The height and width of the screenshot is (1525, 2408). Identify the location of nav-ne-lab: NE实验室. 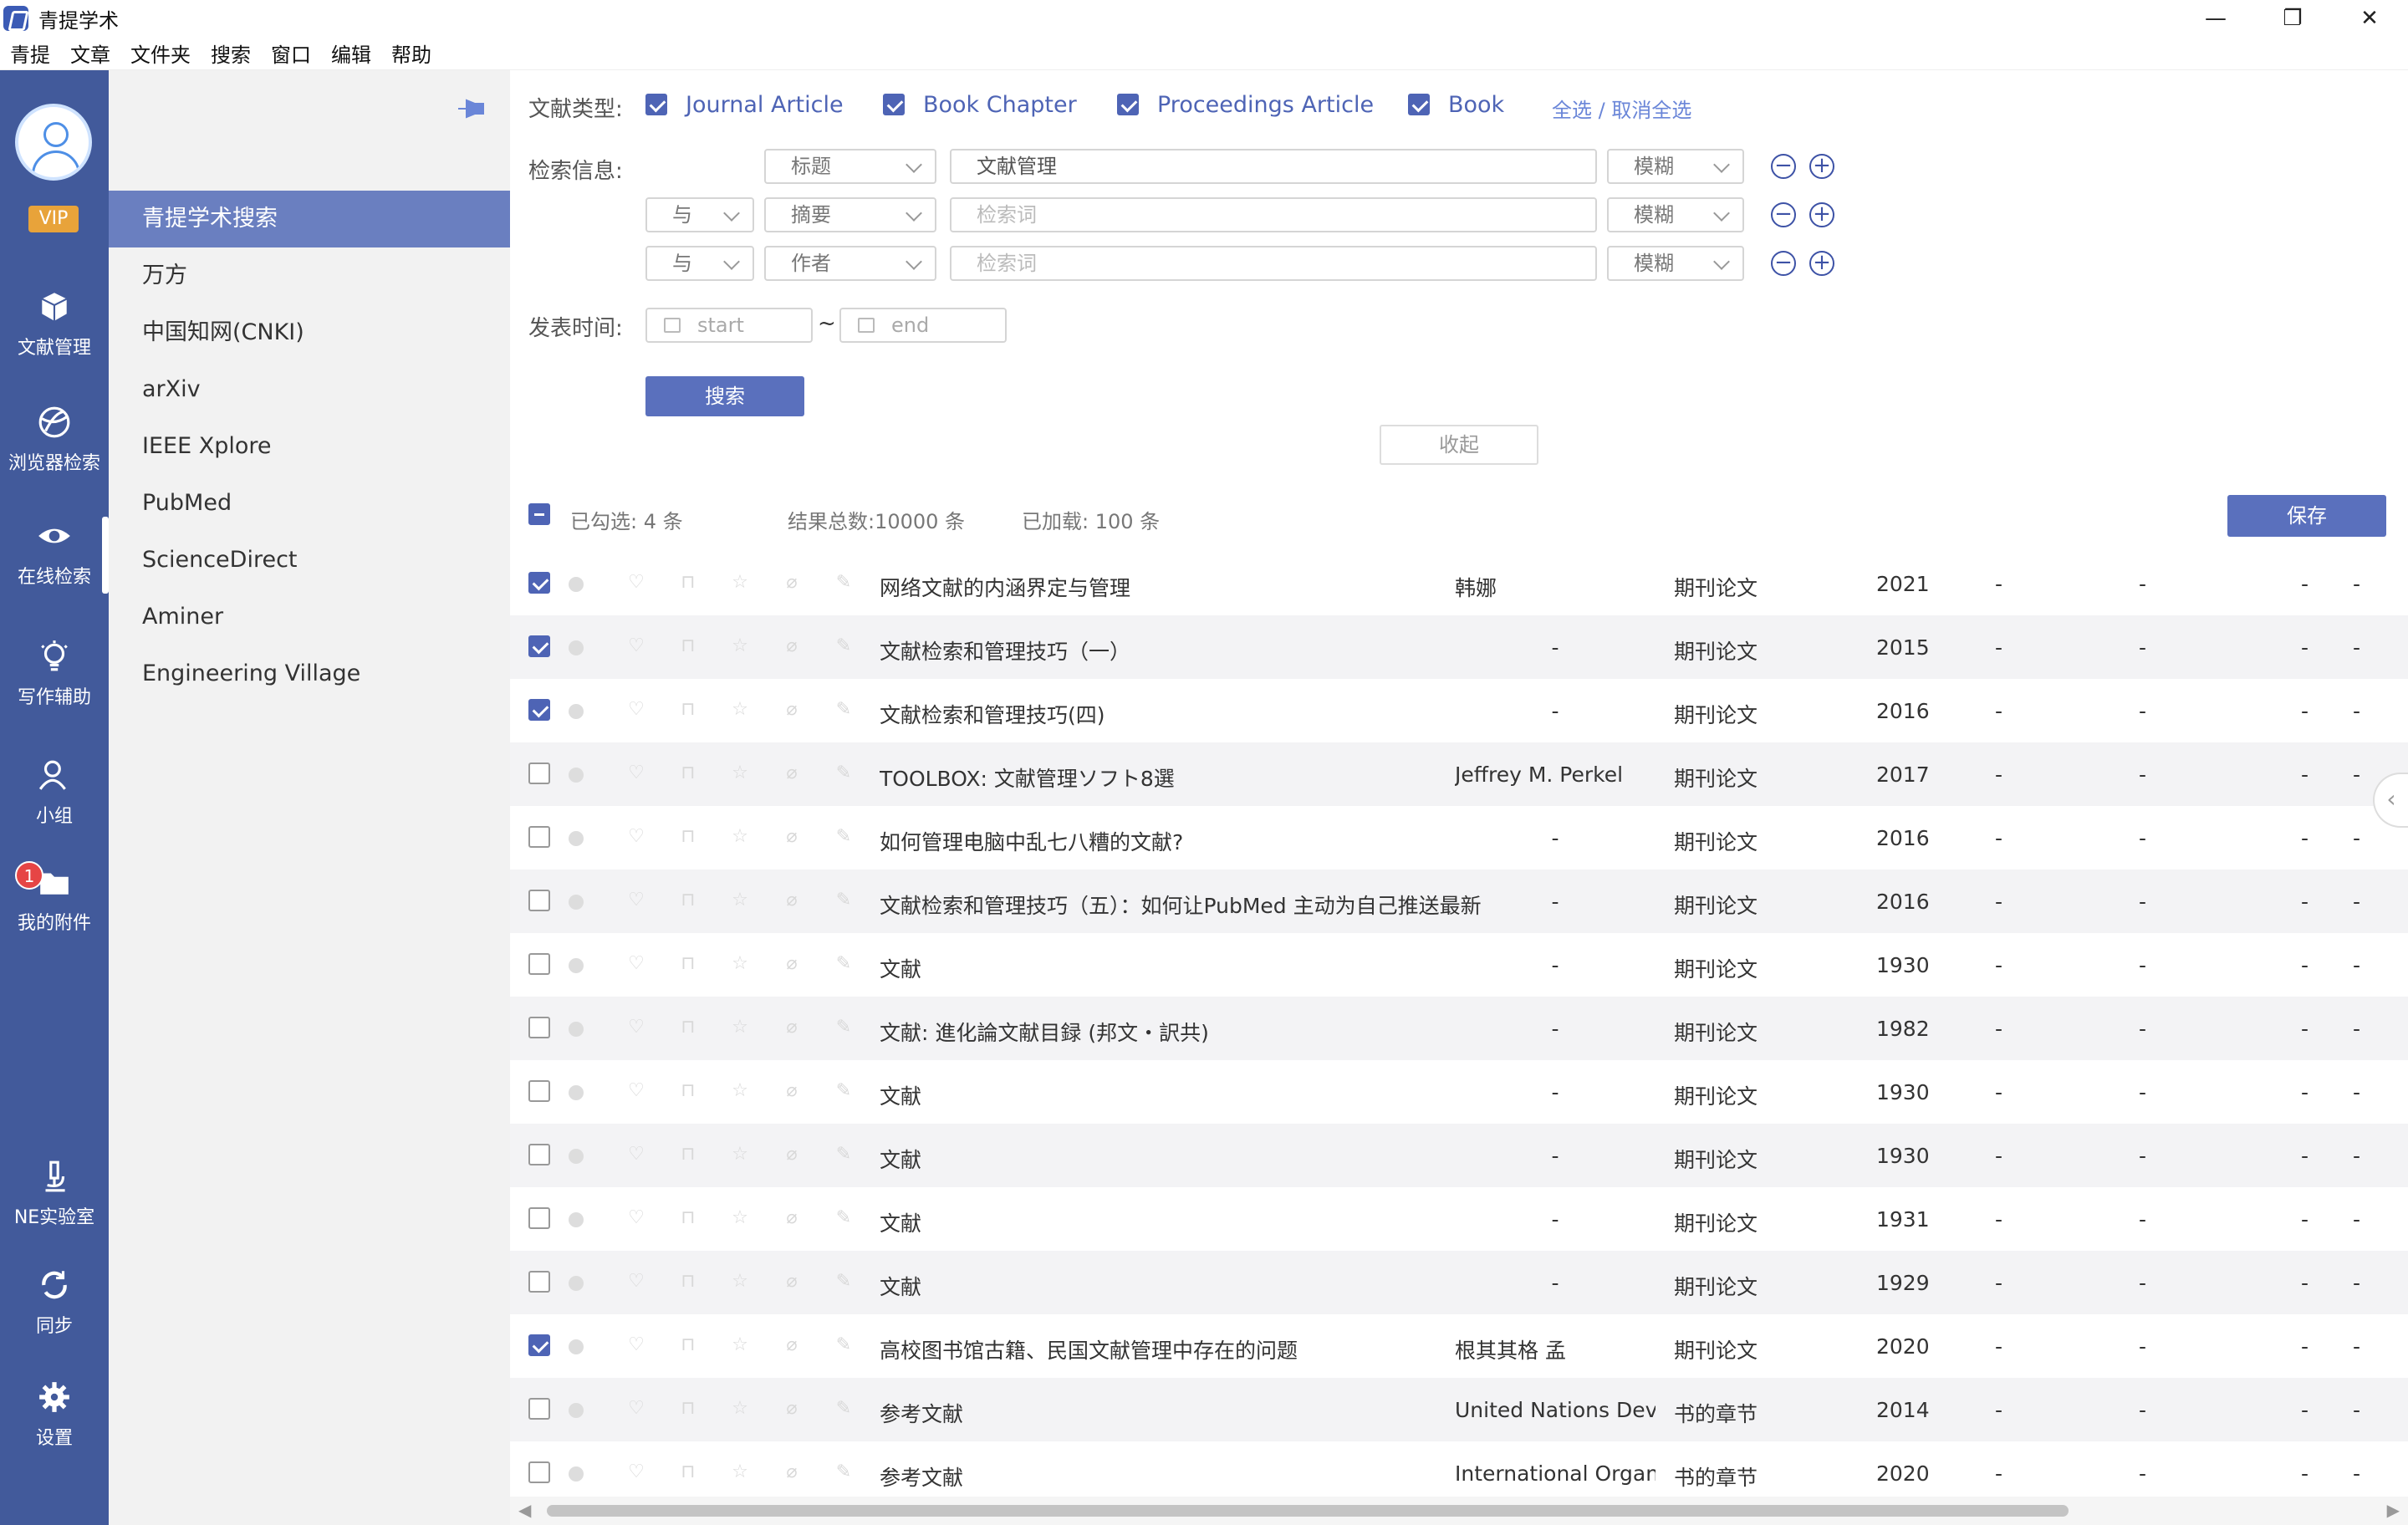
(54, 1194).